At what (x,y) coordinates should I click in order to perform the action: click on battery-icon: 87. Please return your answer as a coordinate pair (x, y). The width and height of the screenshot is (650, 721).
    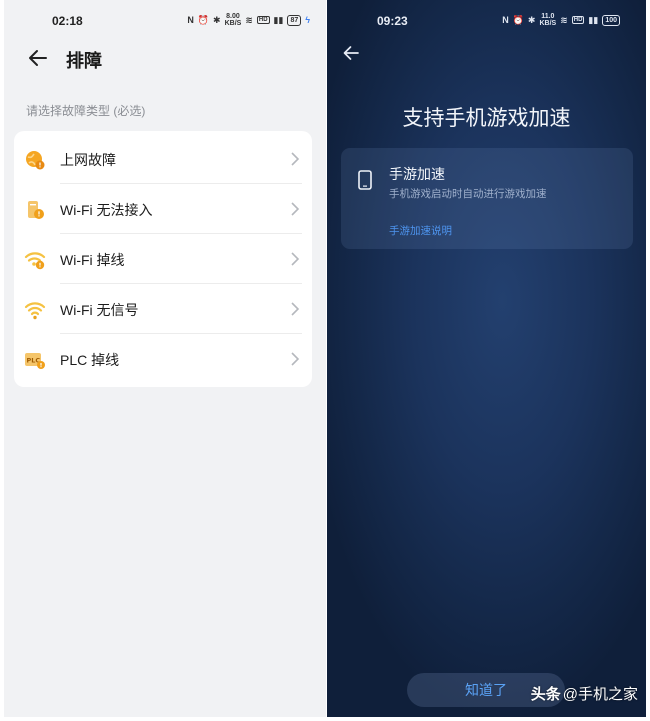
    Looking at the image, I should click on (294, 20).